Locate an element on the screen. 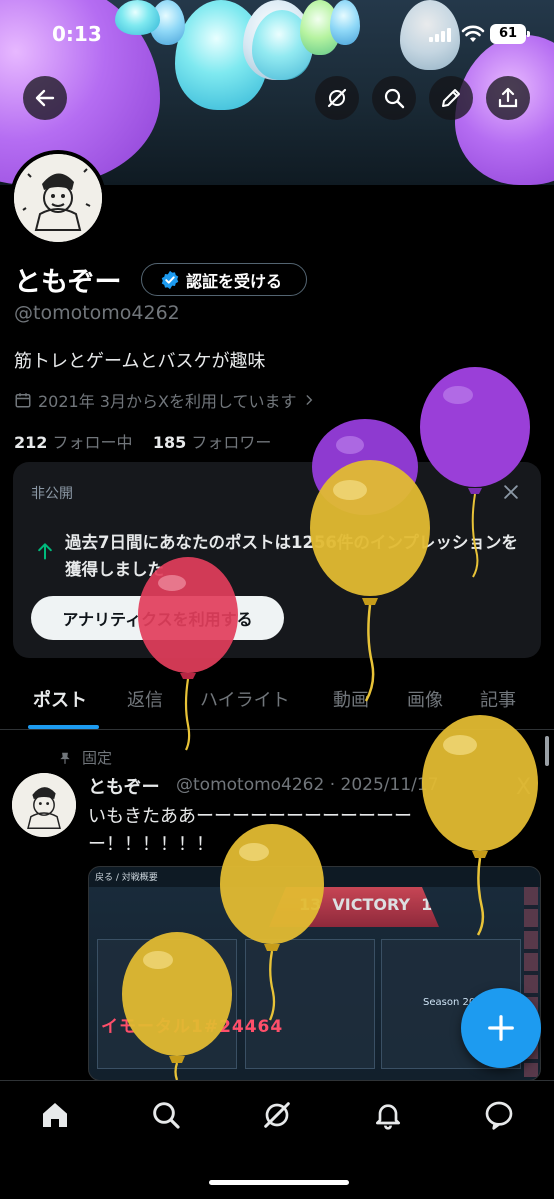  followers-link: 185 フォロワー is located at coordinates (212, 442).